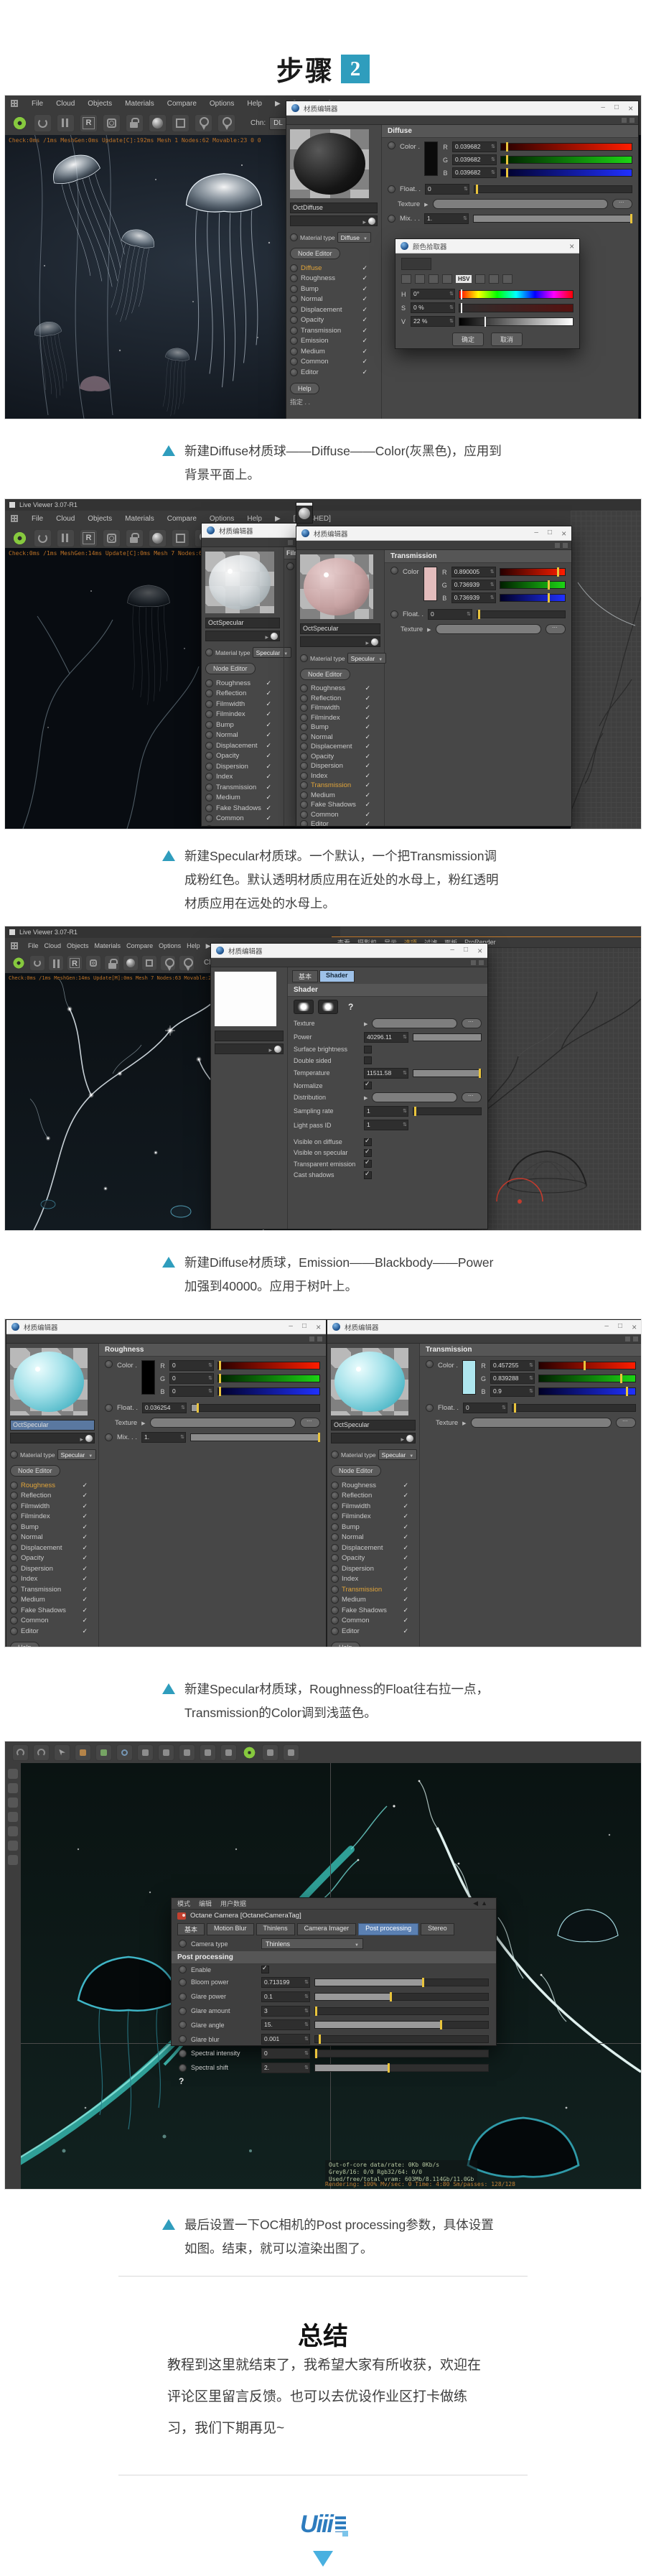 This screenshot has height=2576, width=646. I want to click on spectral-shift-slider, so click(402, 2068).